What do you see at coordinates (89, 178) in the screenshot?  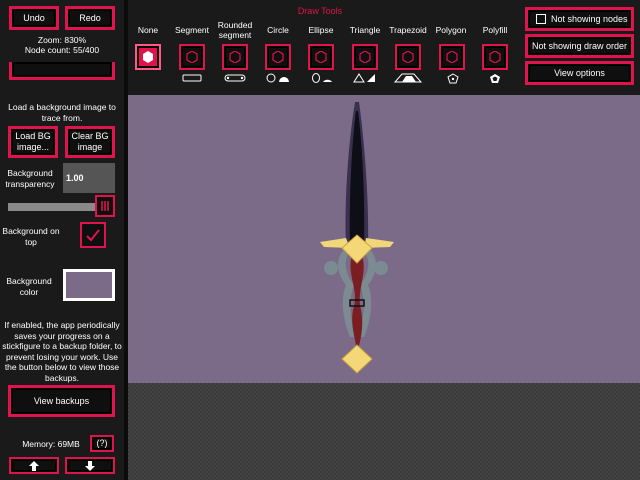 I see `bg-transparency-field: 1.00` at bounding box center [89, 178].